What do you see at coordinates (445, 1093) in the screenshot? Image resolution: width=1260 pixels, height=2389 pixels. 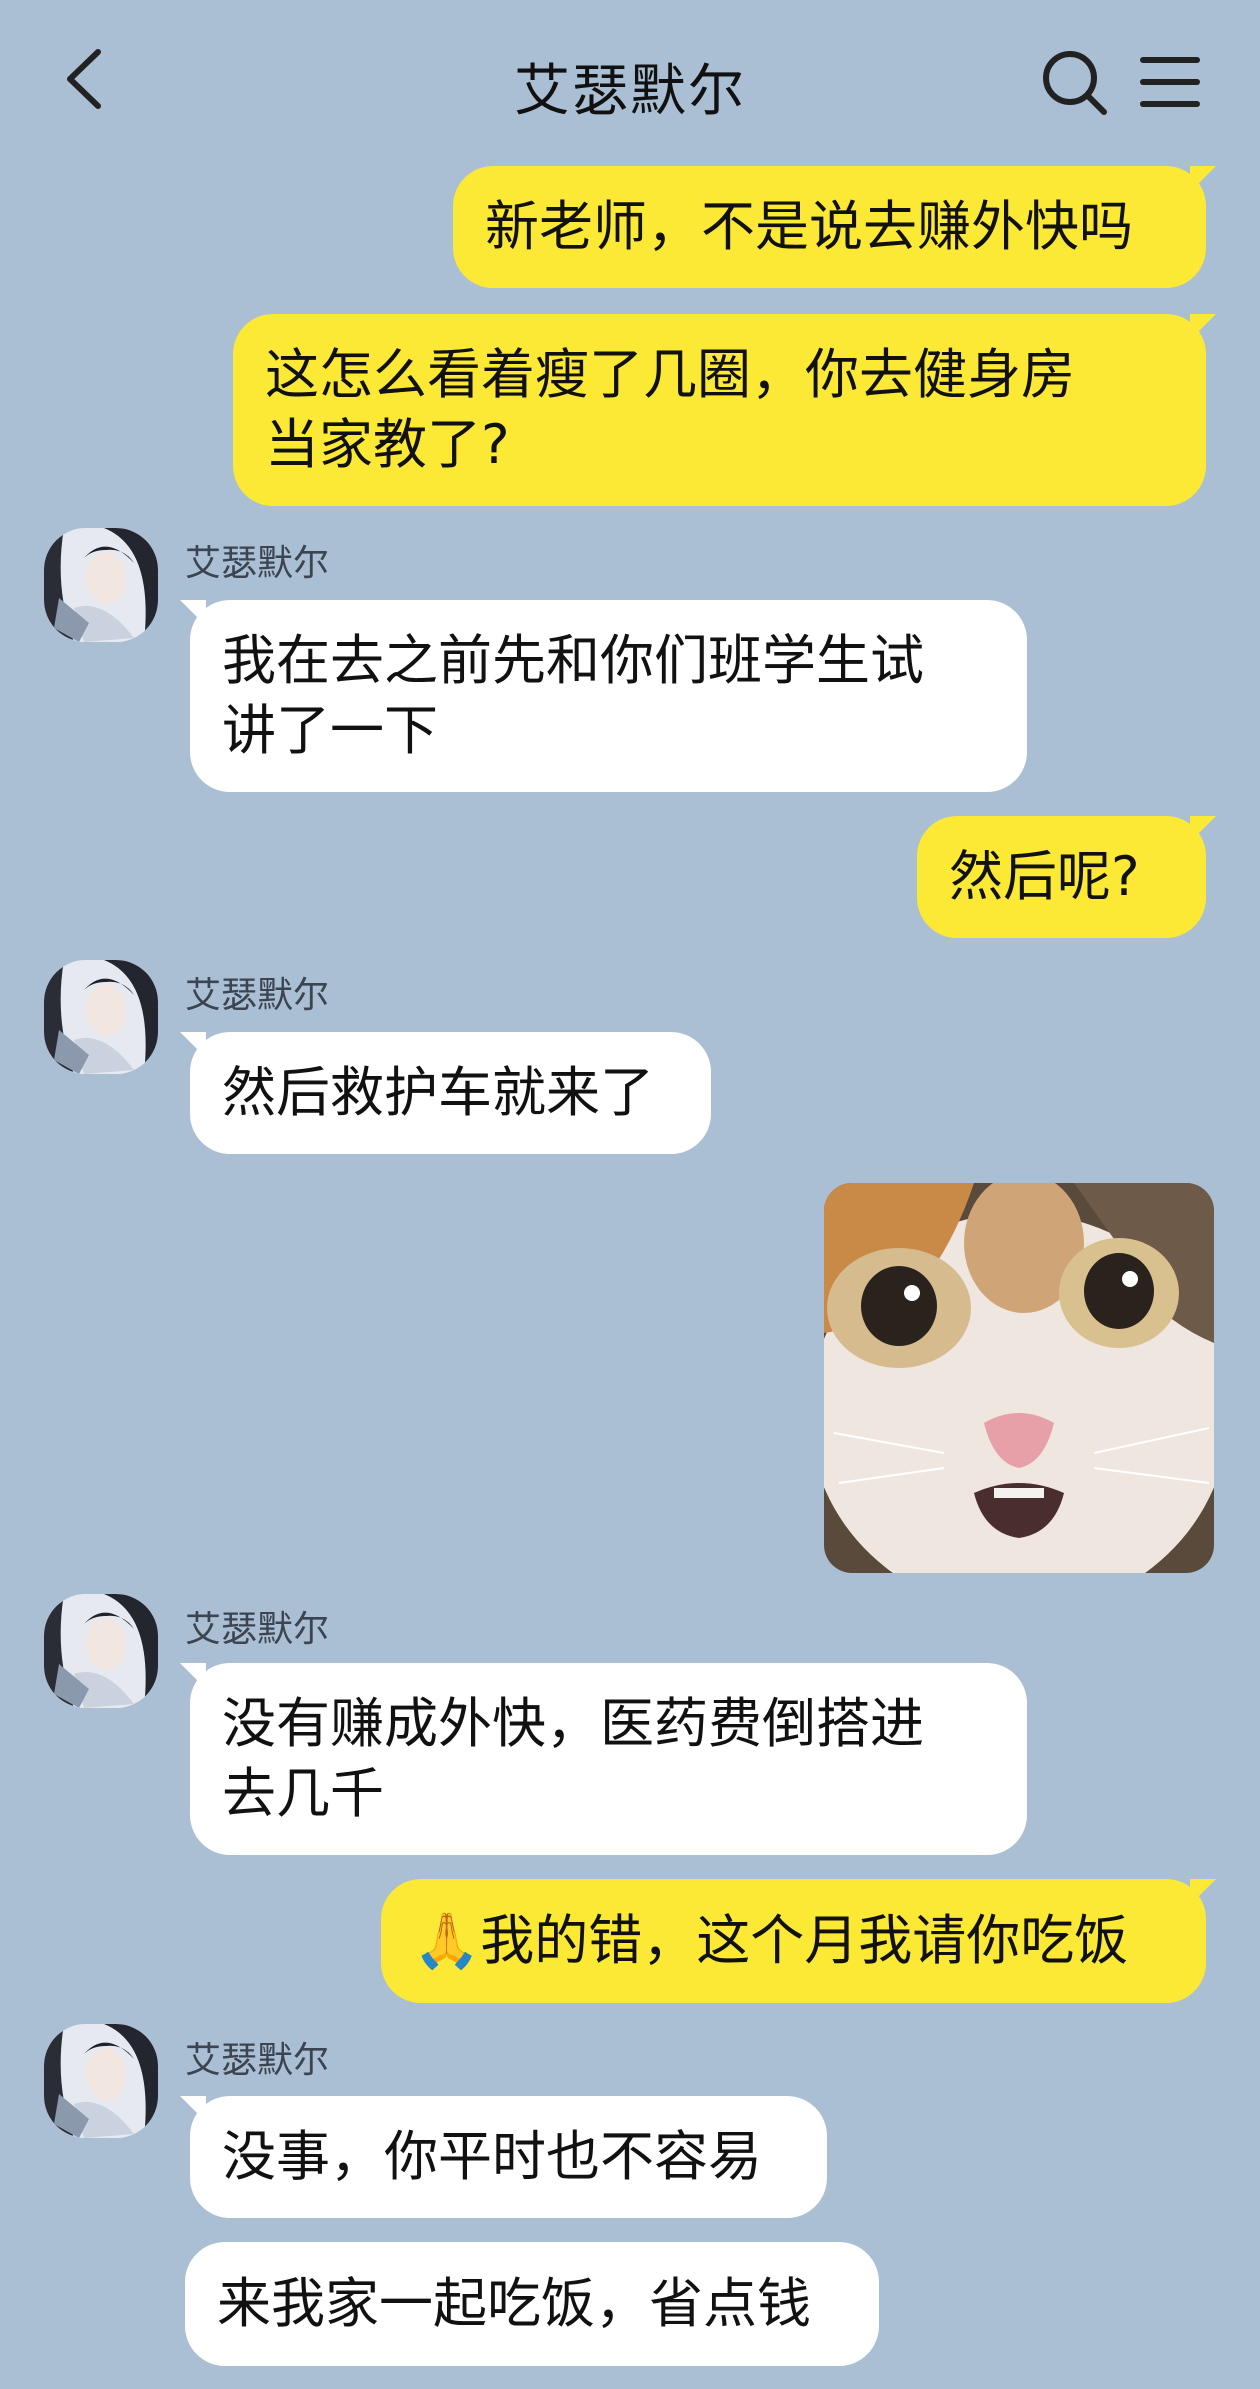 I see `incoming-message: 然后救护车就来了` at bounding box center [445, 1093].